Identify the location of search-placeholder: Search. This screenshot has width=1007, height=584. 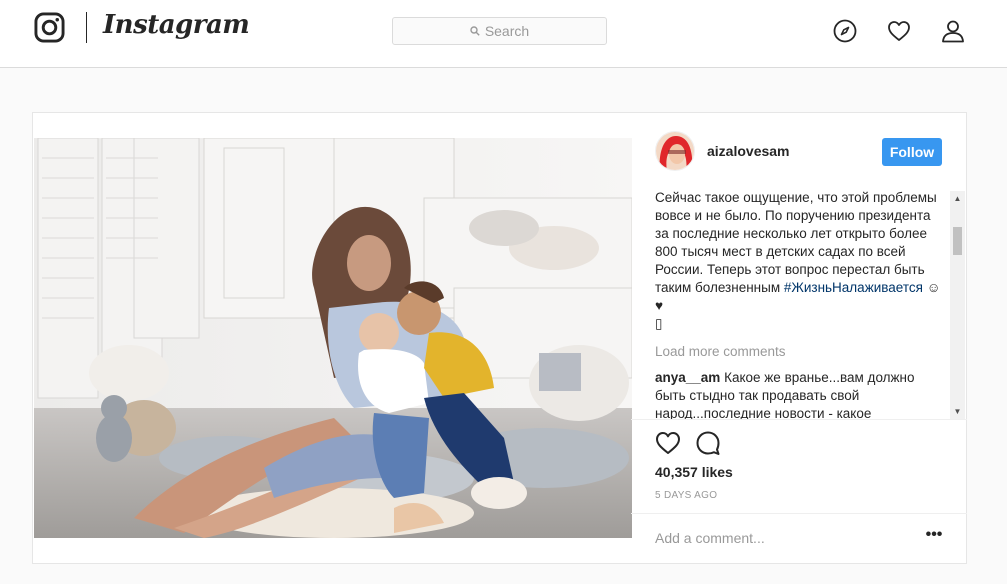
(507, 31).